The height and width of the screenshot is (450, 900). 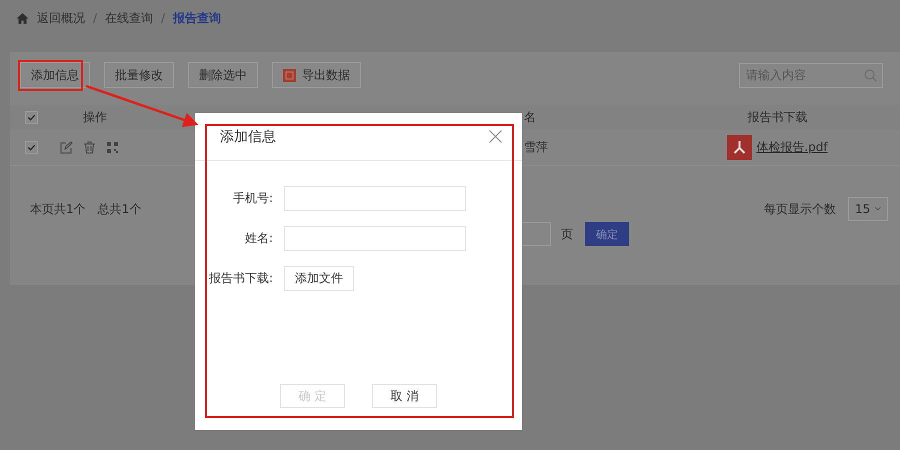 I want to click on field-label: 姓名:, so click(x=259, y=238).